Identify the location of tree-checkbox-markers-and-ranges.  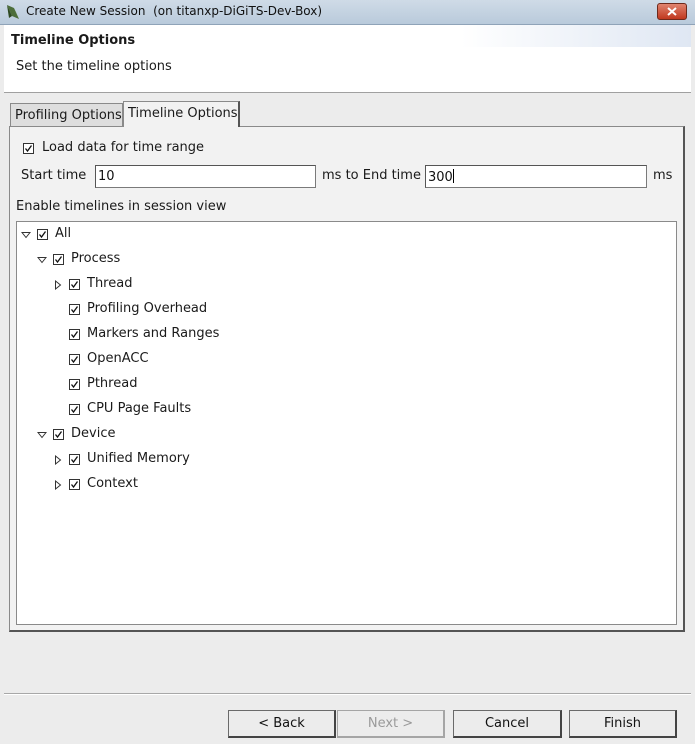
(74, 334).